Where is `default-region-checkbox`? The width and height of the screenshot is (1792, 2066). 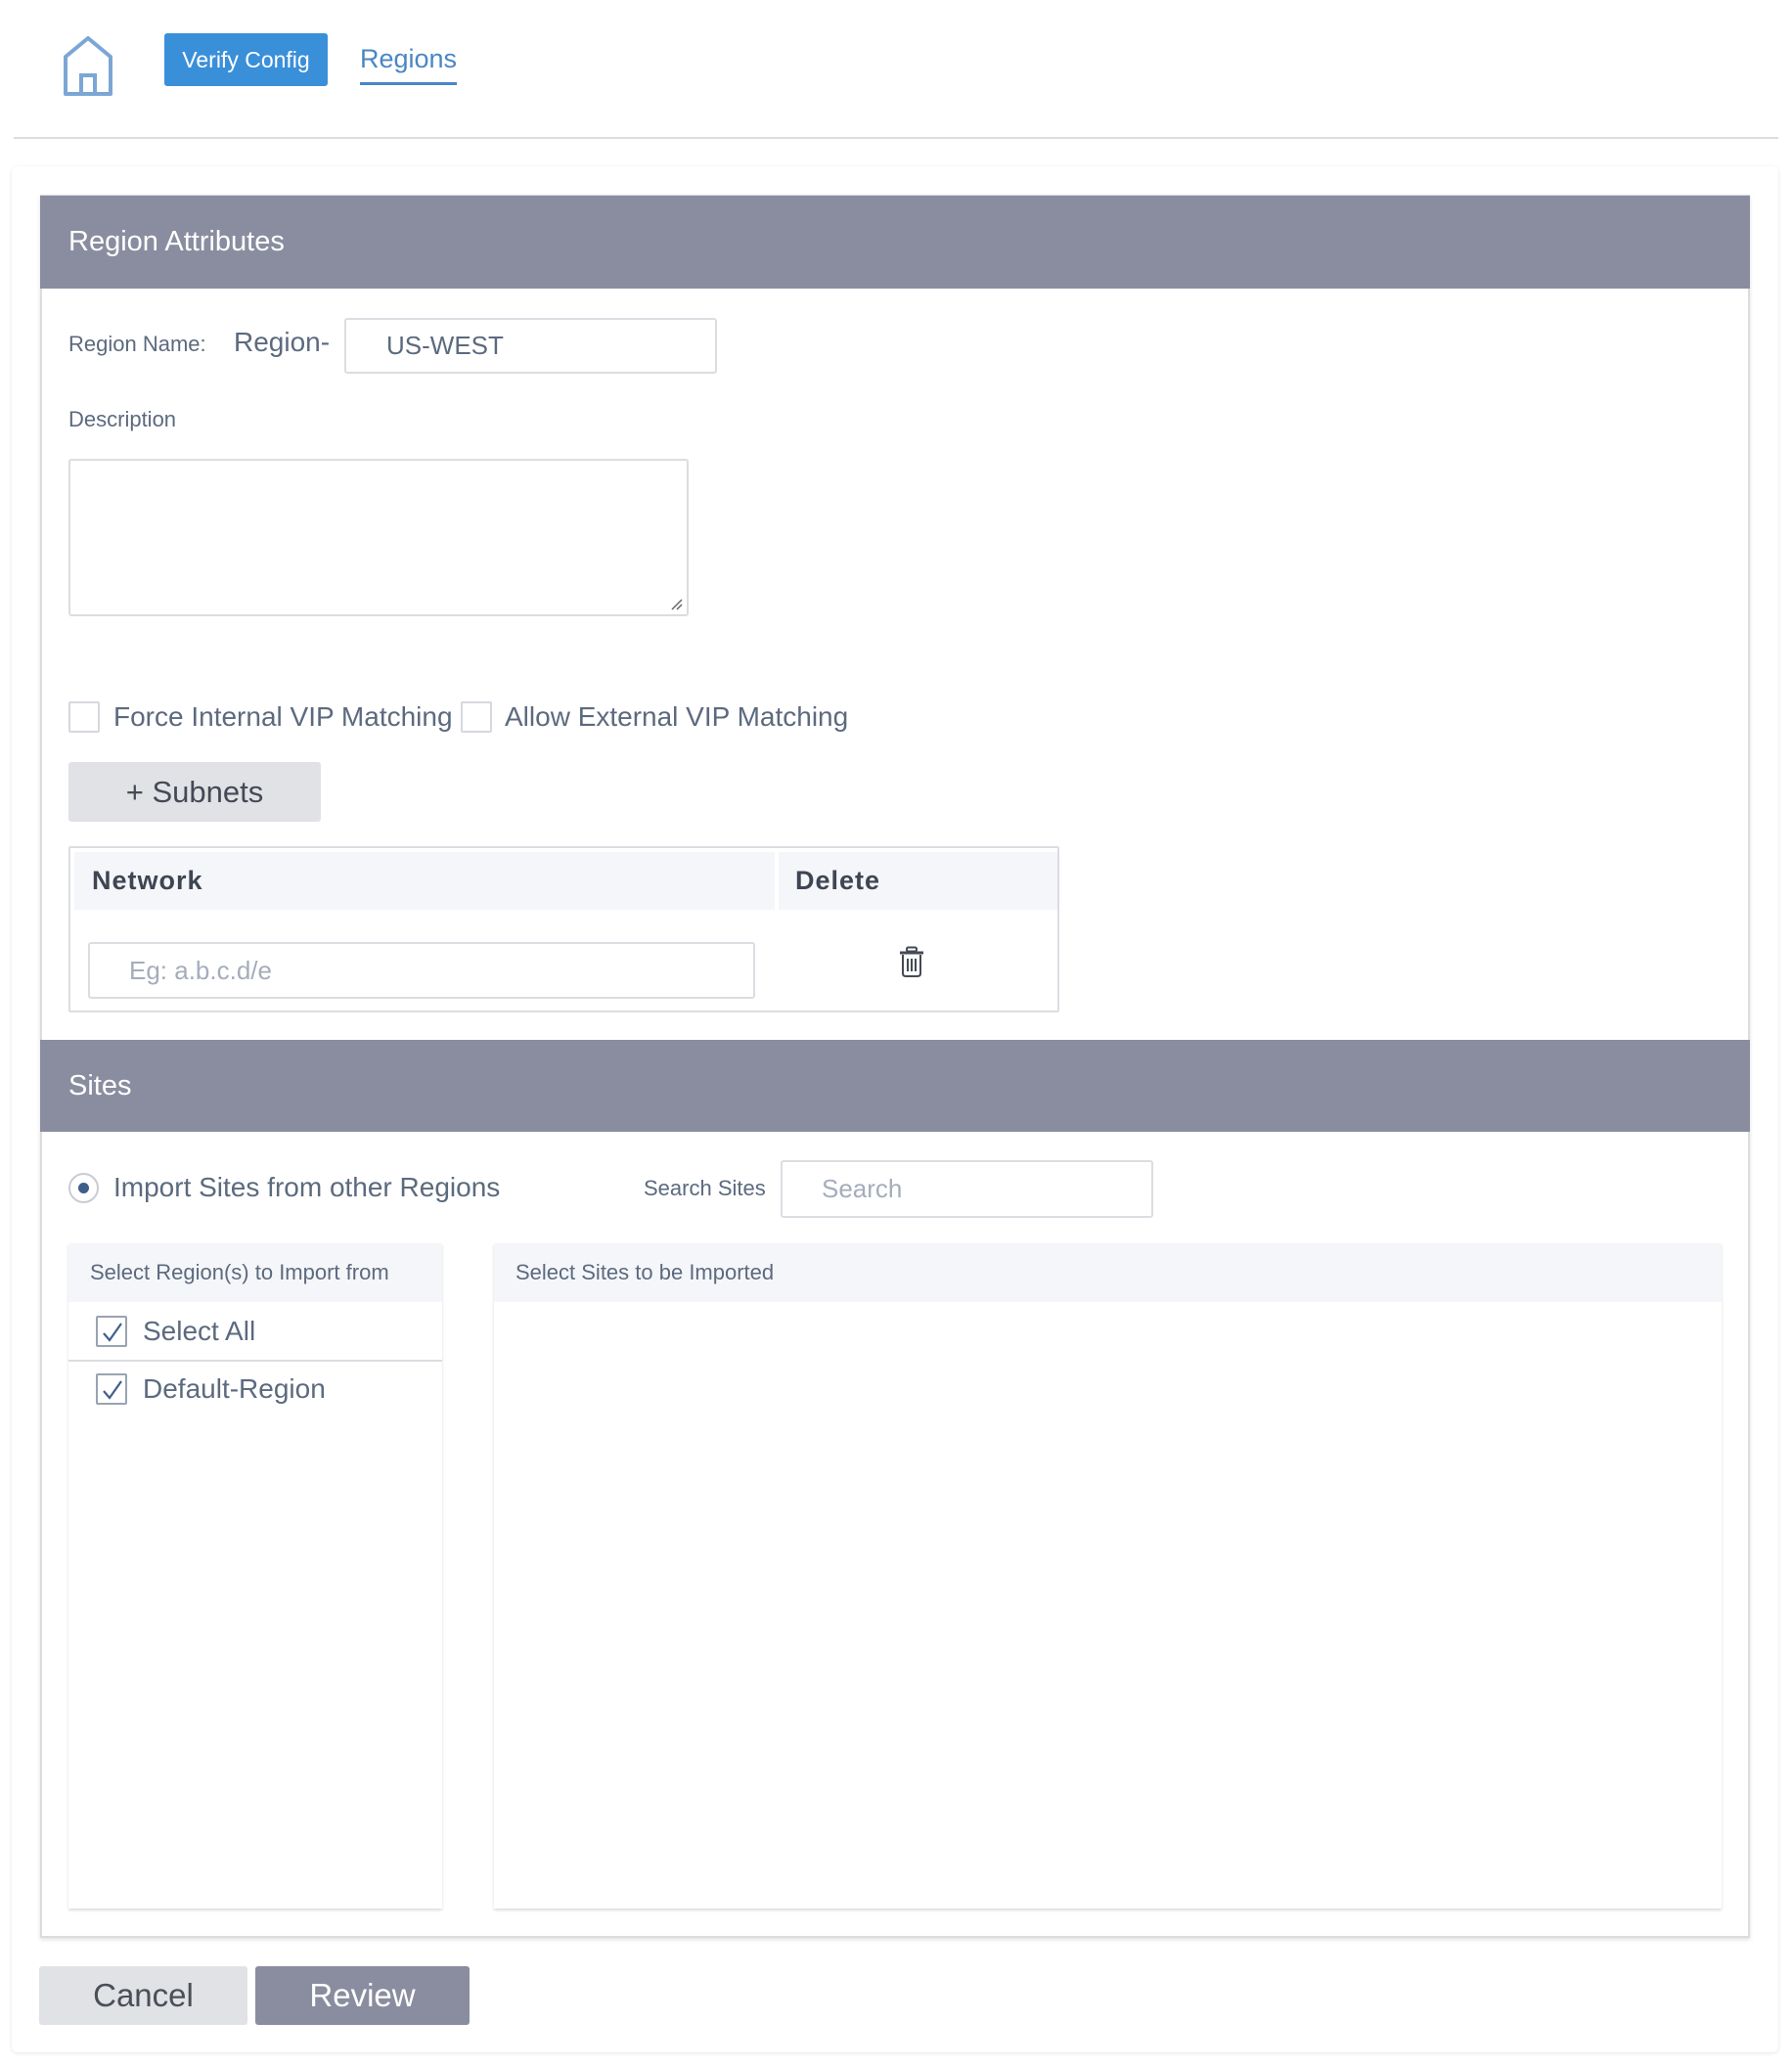 default-region-checkbox is located at coordinates (111, 1389).